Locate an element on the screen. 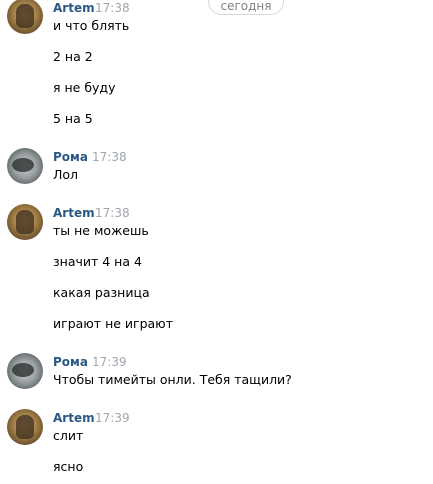  date-divider: сегодня is located at coordinates (246, 7).